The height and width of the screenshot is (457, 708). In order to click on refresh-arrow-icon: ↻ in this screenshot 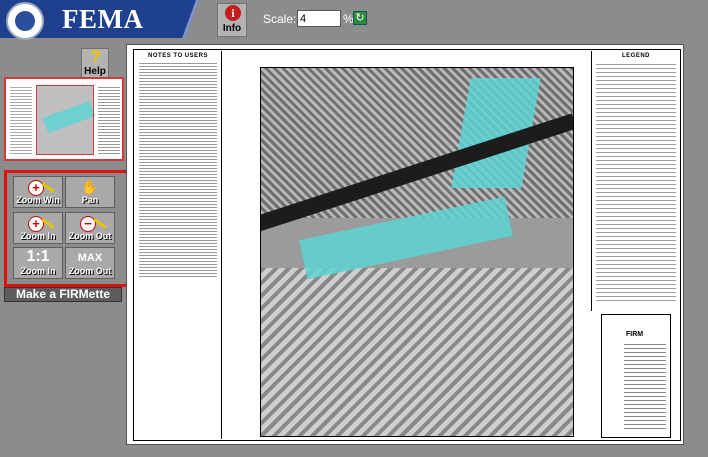, I will do `click(360, 18)`.